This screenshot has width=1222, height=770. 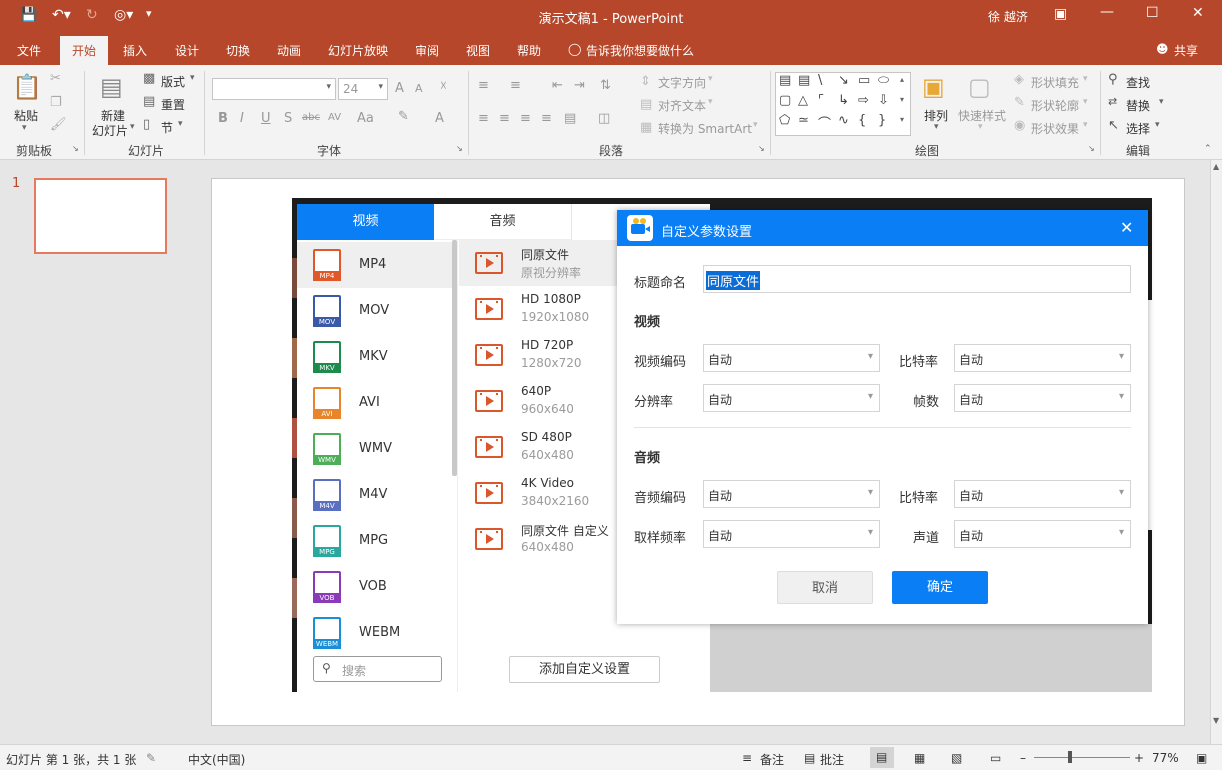 I want to click on columns-icon: ◫, so click(x=604, y=118).